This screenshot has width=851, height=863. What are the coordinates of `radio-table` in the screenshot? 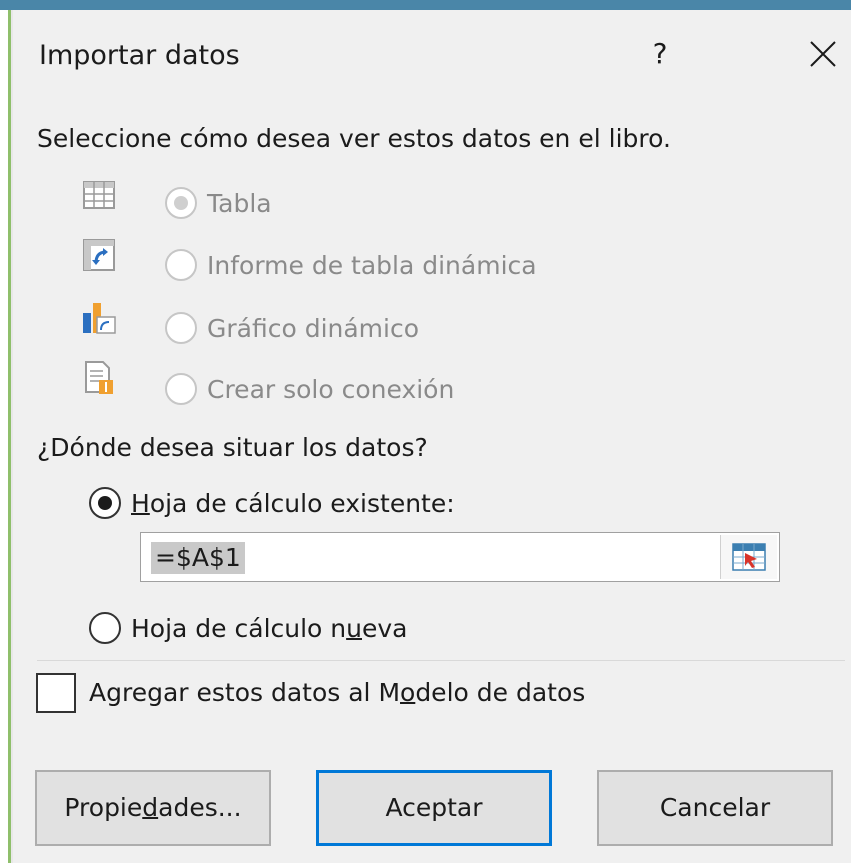 It's located at (181, 203).